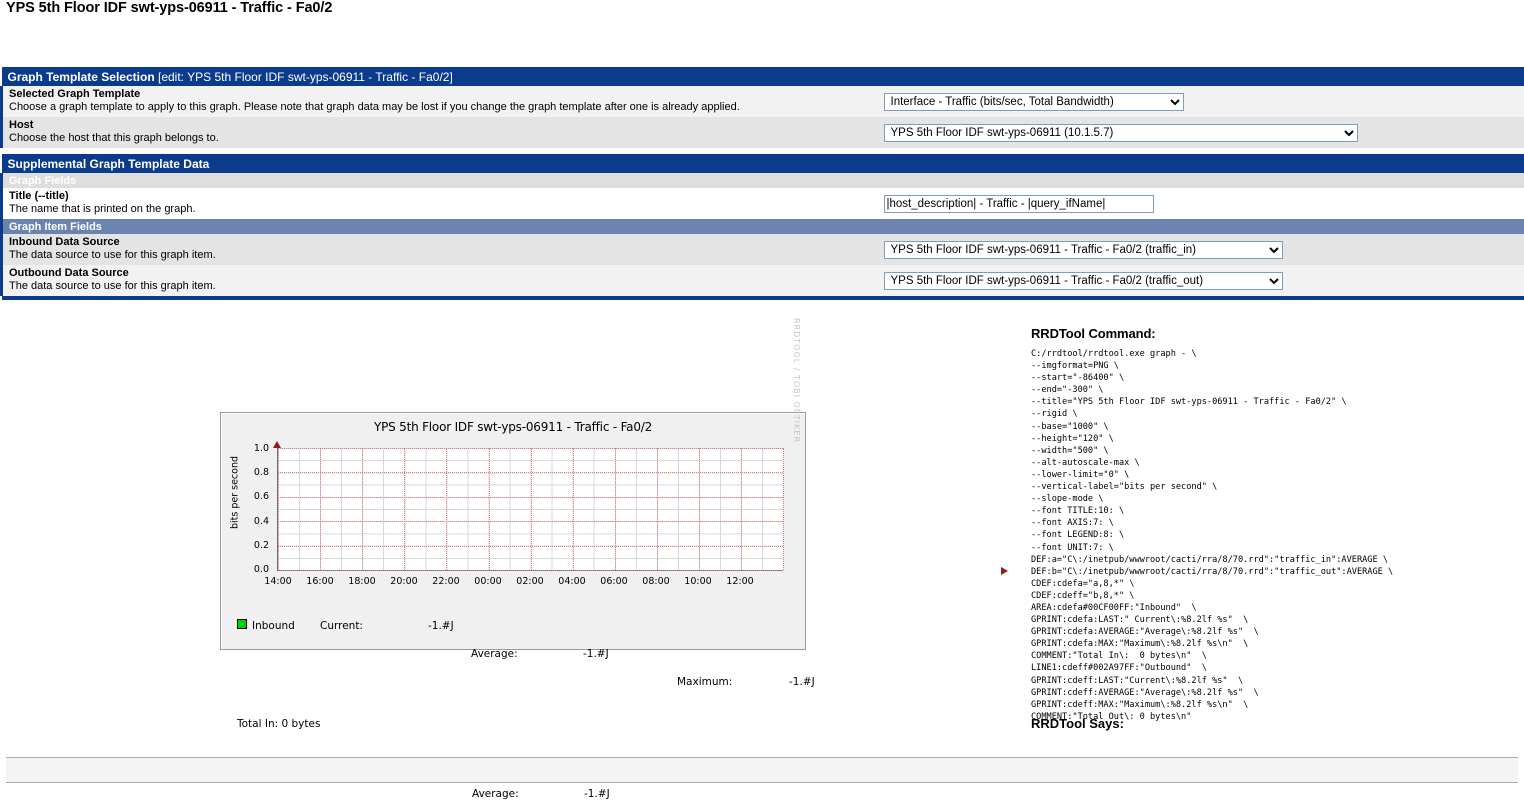 The height and width of the screenshot is (805, 1524). I want to click on section-title: Graph Template Selection, so click(81, 76).